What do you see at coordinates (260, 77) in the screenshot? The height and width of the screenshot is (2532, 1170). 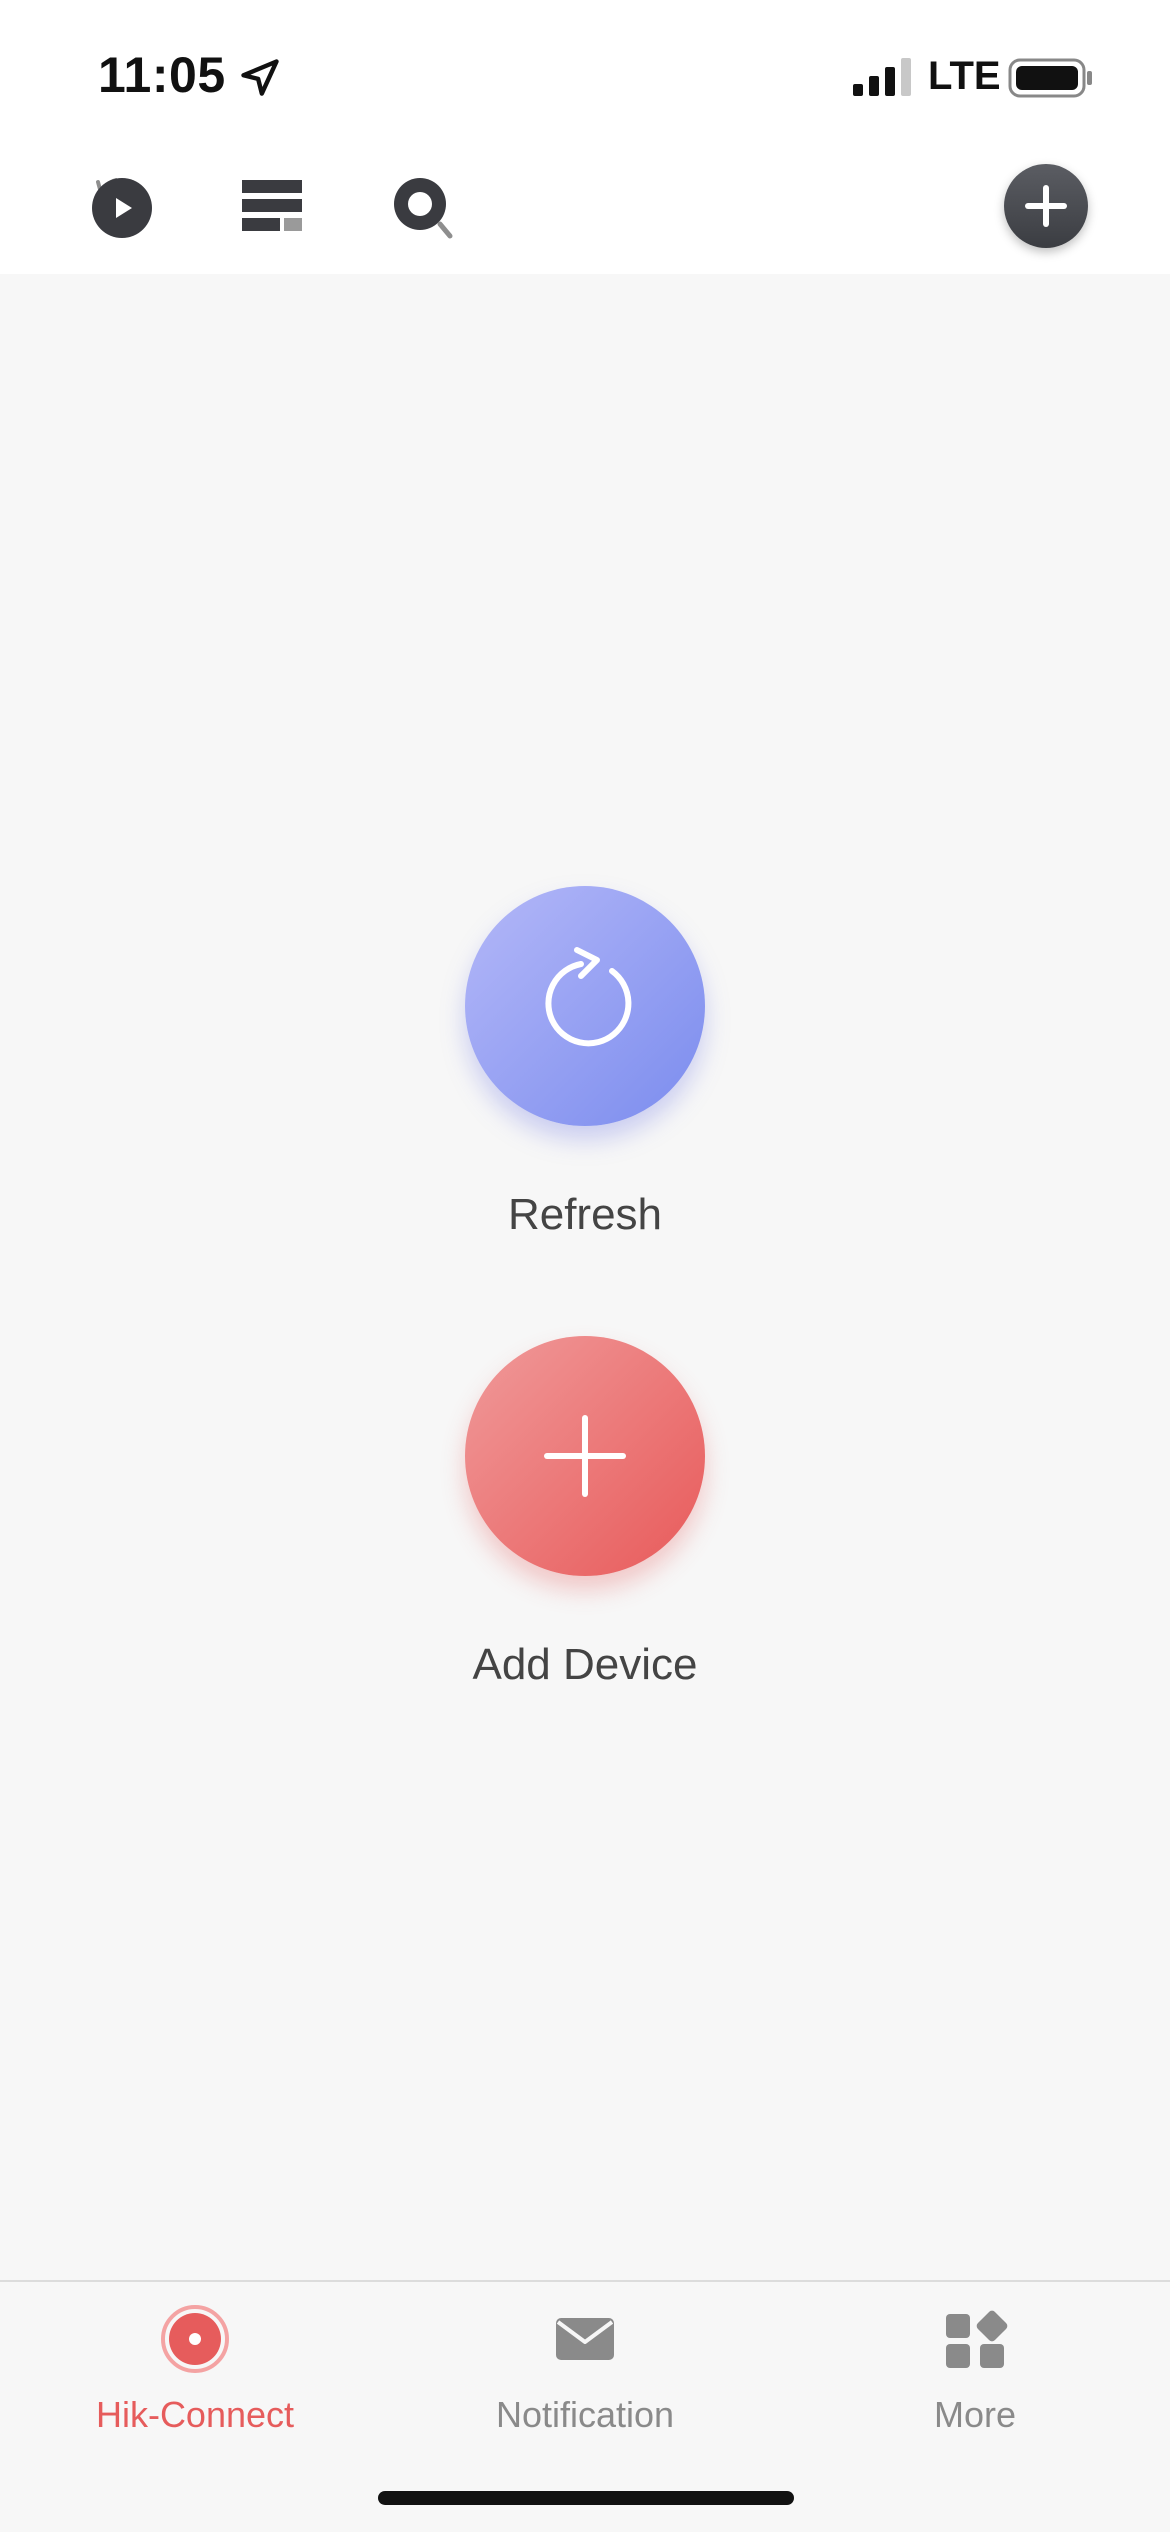 I see `location-arrow-icon` at bounding box center [260, 77].